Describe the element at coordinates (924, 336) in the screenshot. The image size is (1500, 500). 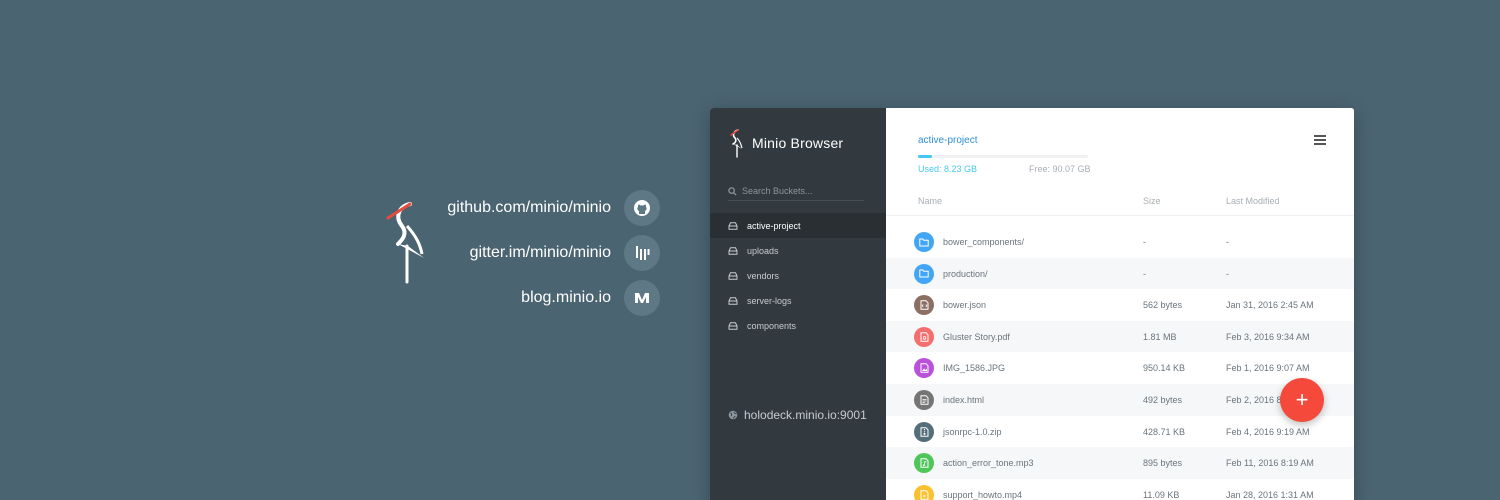
I see `pdf-file-icon` at that location.